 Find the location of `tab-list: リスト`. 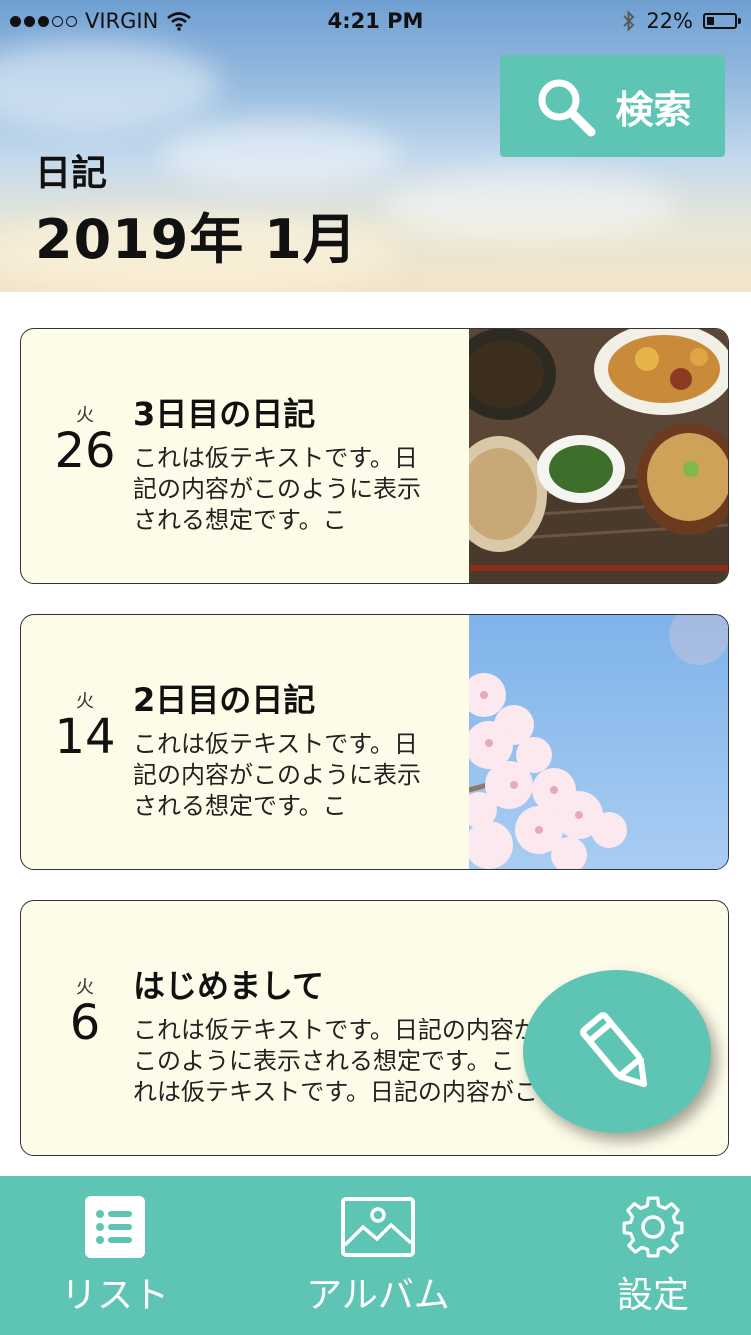

tab-list: リスト is located at coordinates (115, 1255).